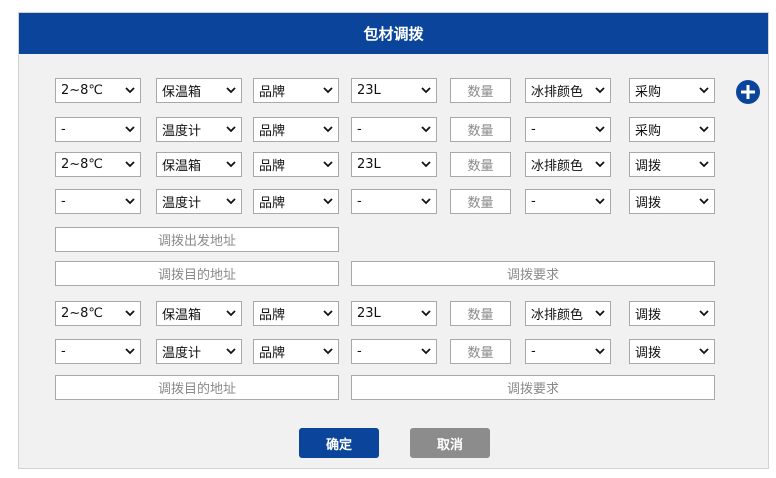  I want to click on destination-address-input-2: 调拨目的地址, so click(197, 387).